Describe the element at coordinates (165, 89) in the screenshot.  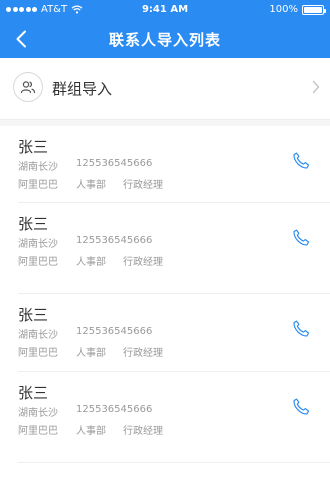
I see `group-import-row: 群组导入` at that location.